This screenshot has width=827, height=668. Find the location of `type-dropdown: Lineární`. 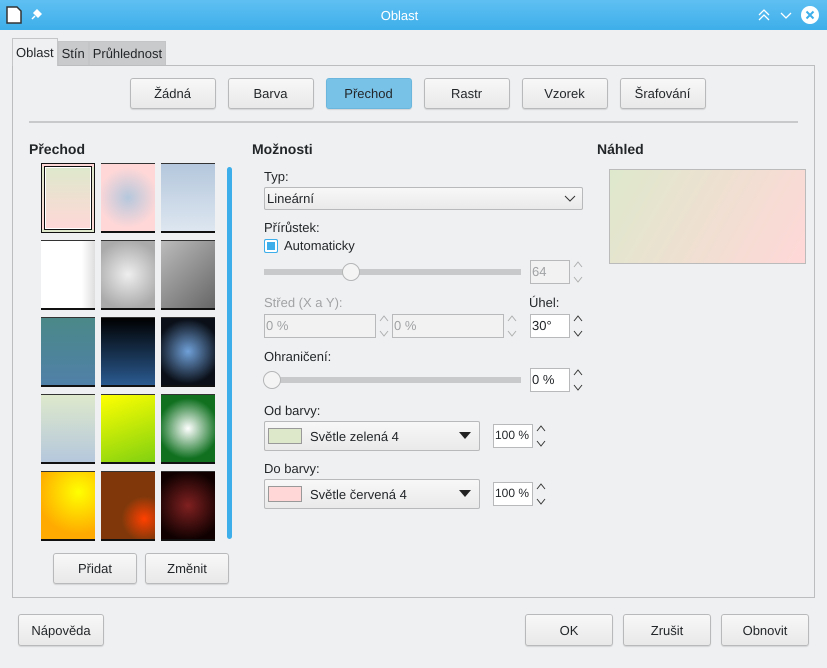

type-dropdown: Lineární is located at coordinates (423, 198).